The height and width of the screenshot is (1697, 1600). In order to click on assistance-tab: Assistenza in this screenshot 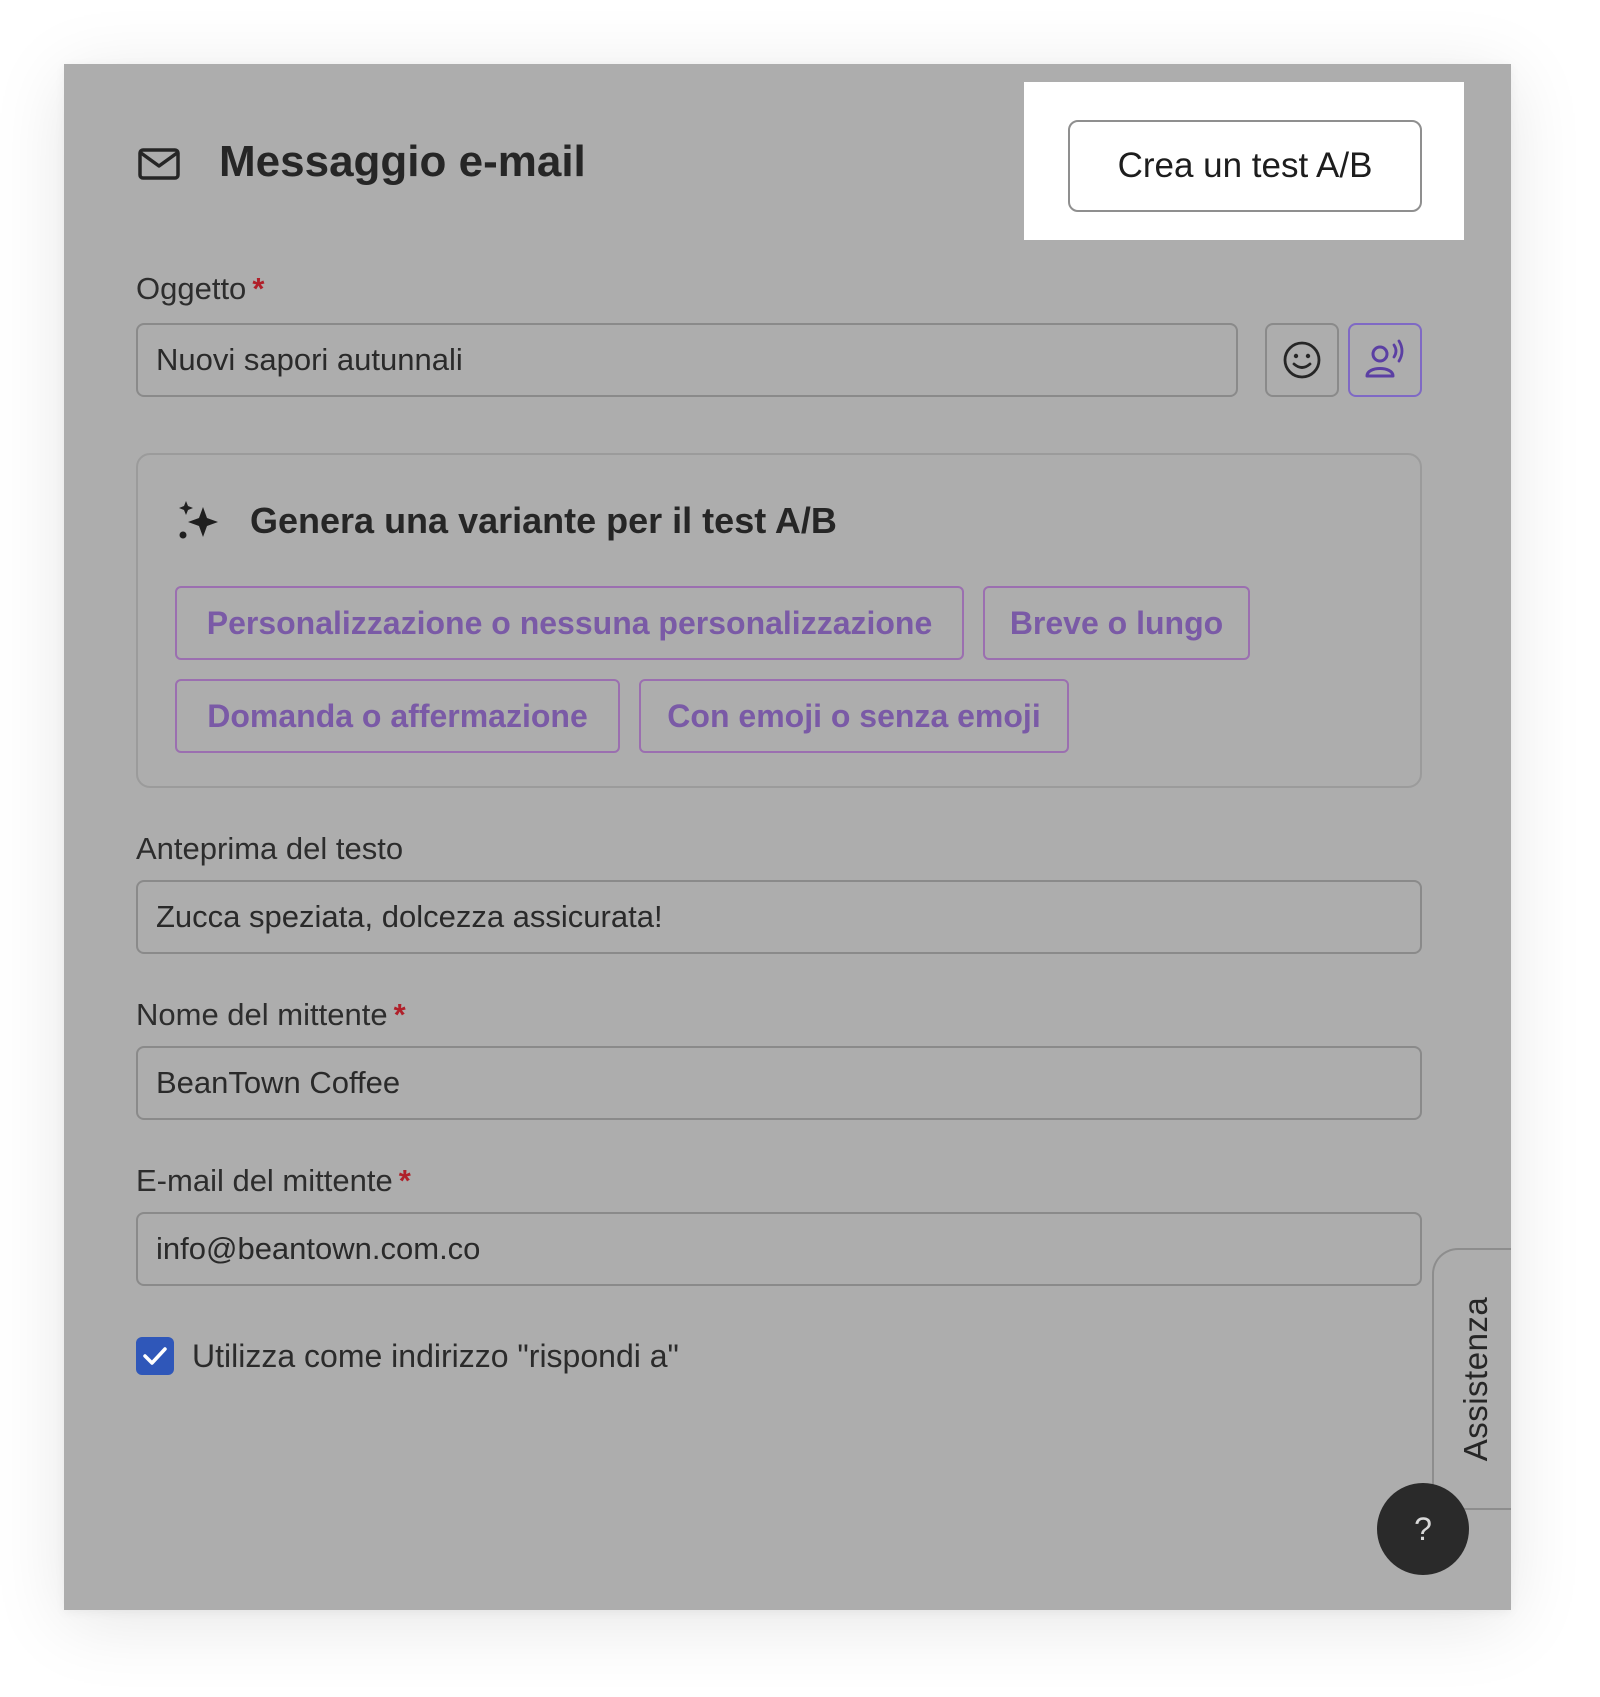, I will do `click(1471, 1379)`.